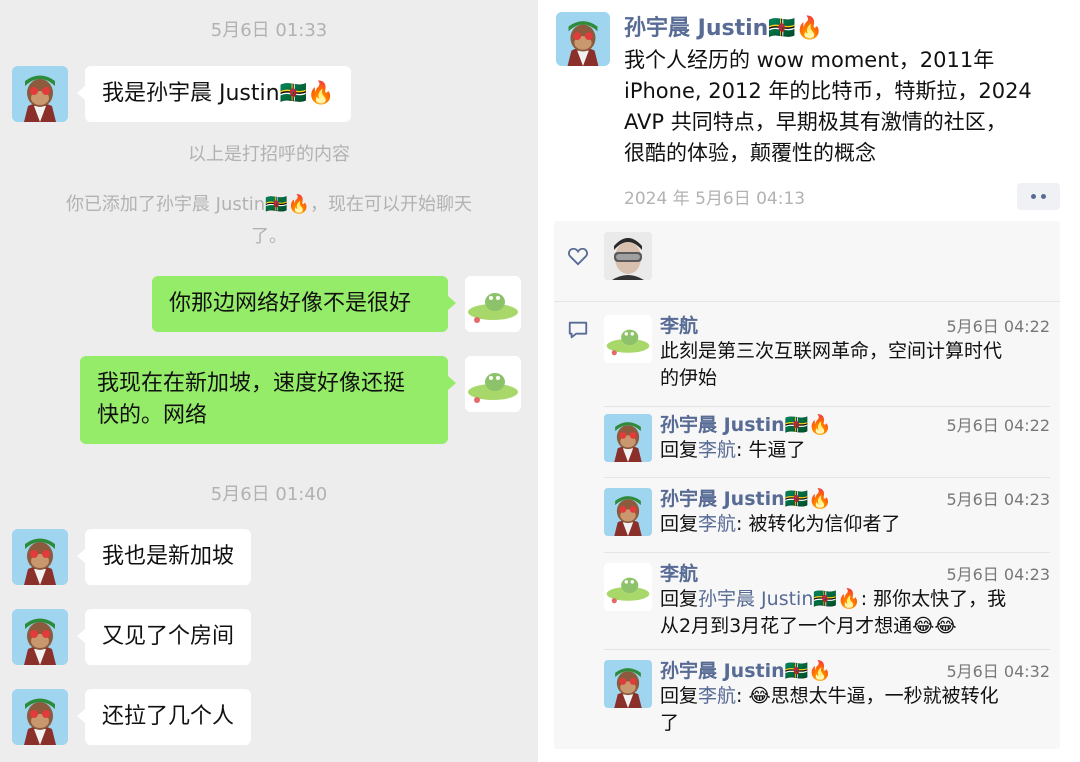 This screenshot has width=1080, height=762. Describe the element at coordinates (855, 365) in the screenshot. I see `comment-text: 此刻是第三次互联网革命，空间计算时代 的伊始` at that location.